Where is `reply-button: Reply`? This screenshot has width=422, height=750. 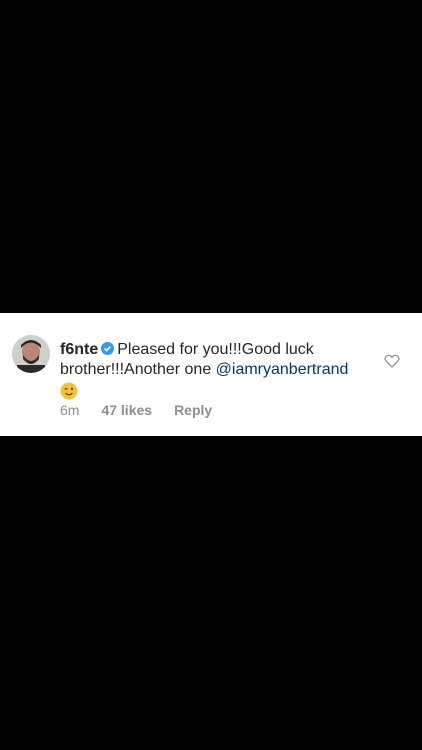
reply-button: Reply is located at coordinates (193, 410).